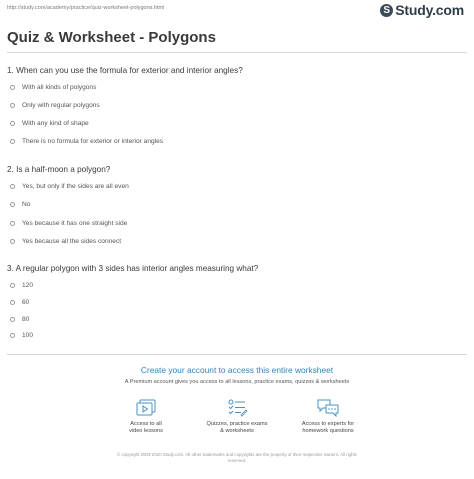 The height and width of the screenshot is (479, 474). I want to click on question-1-option-3: With any kind of shape, so click(49, 123).